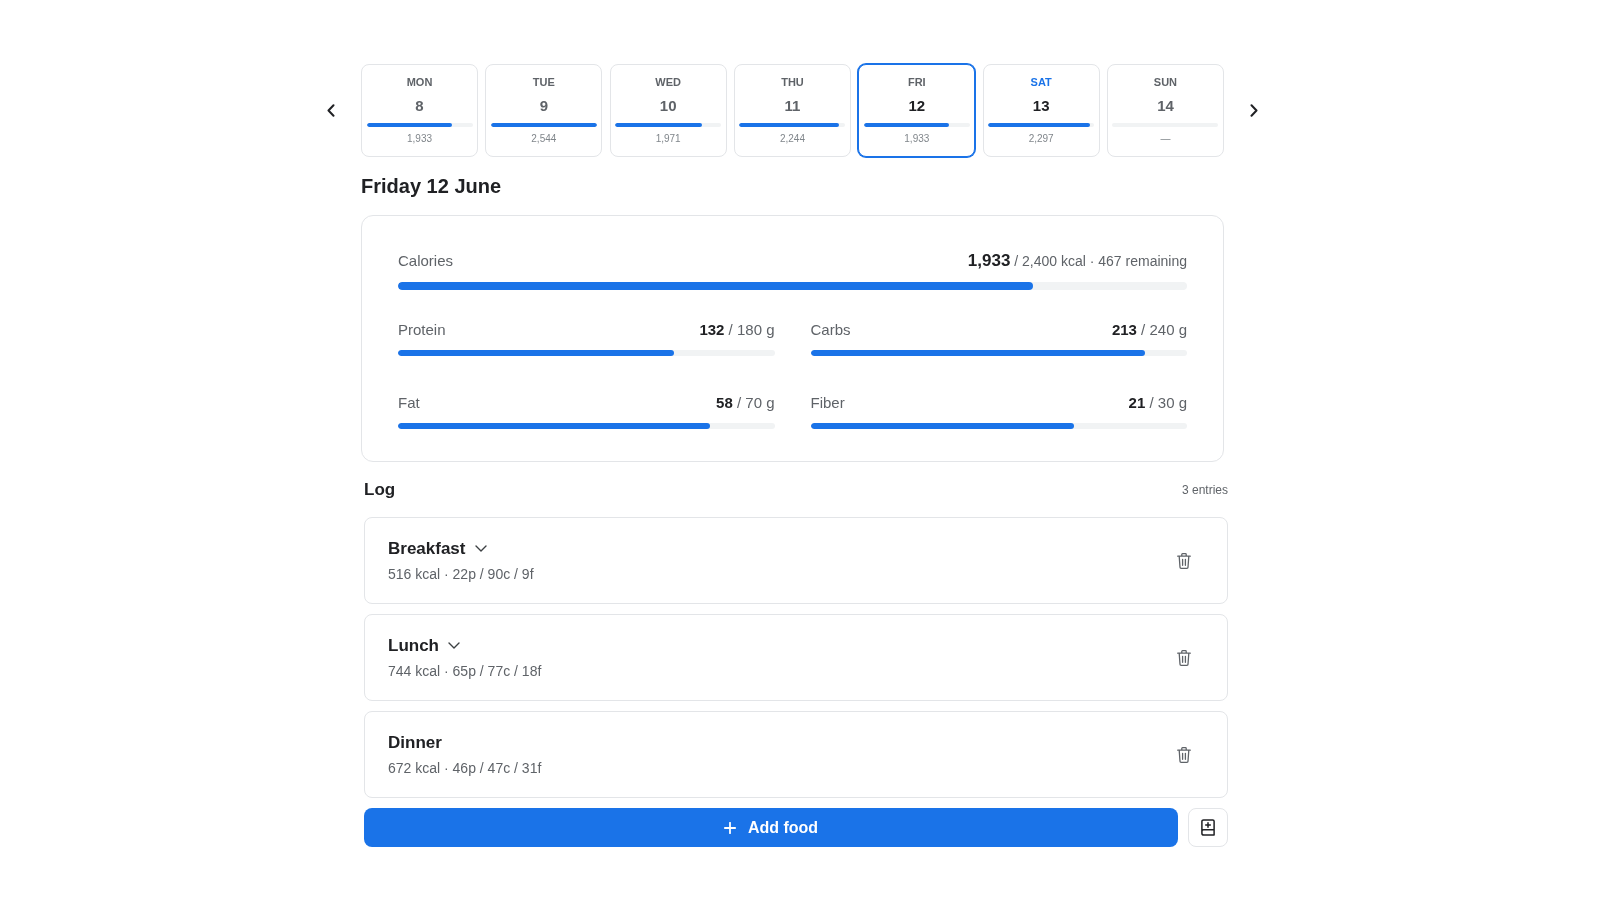 Image resolution: width=1600 pixels, height=900 pixels. I want to click on day-card: THU 11 2,244, so click(792, 110).